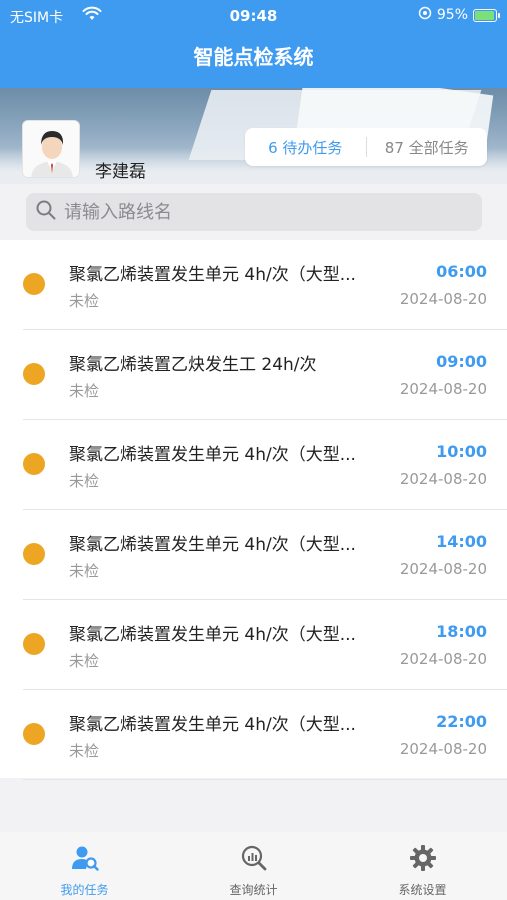 Image resolution: width=507 pixels, height=900 pixels. I want to click on tab-my-tasks: 我的任务, so click(84, 866).